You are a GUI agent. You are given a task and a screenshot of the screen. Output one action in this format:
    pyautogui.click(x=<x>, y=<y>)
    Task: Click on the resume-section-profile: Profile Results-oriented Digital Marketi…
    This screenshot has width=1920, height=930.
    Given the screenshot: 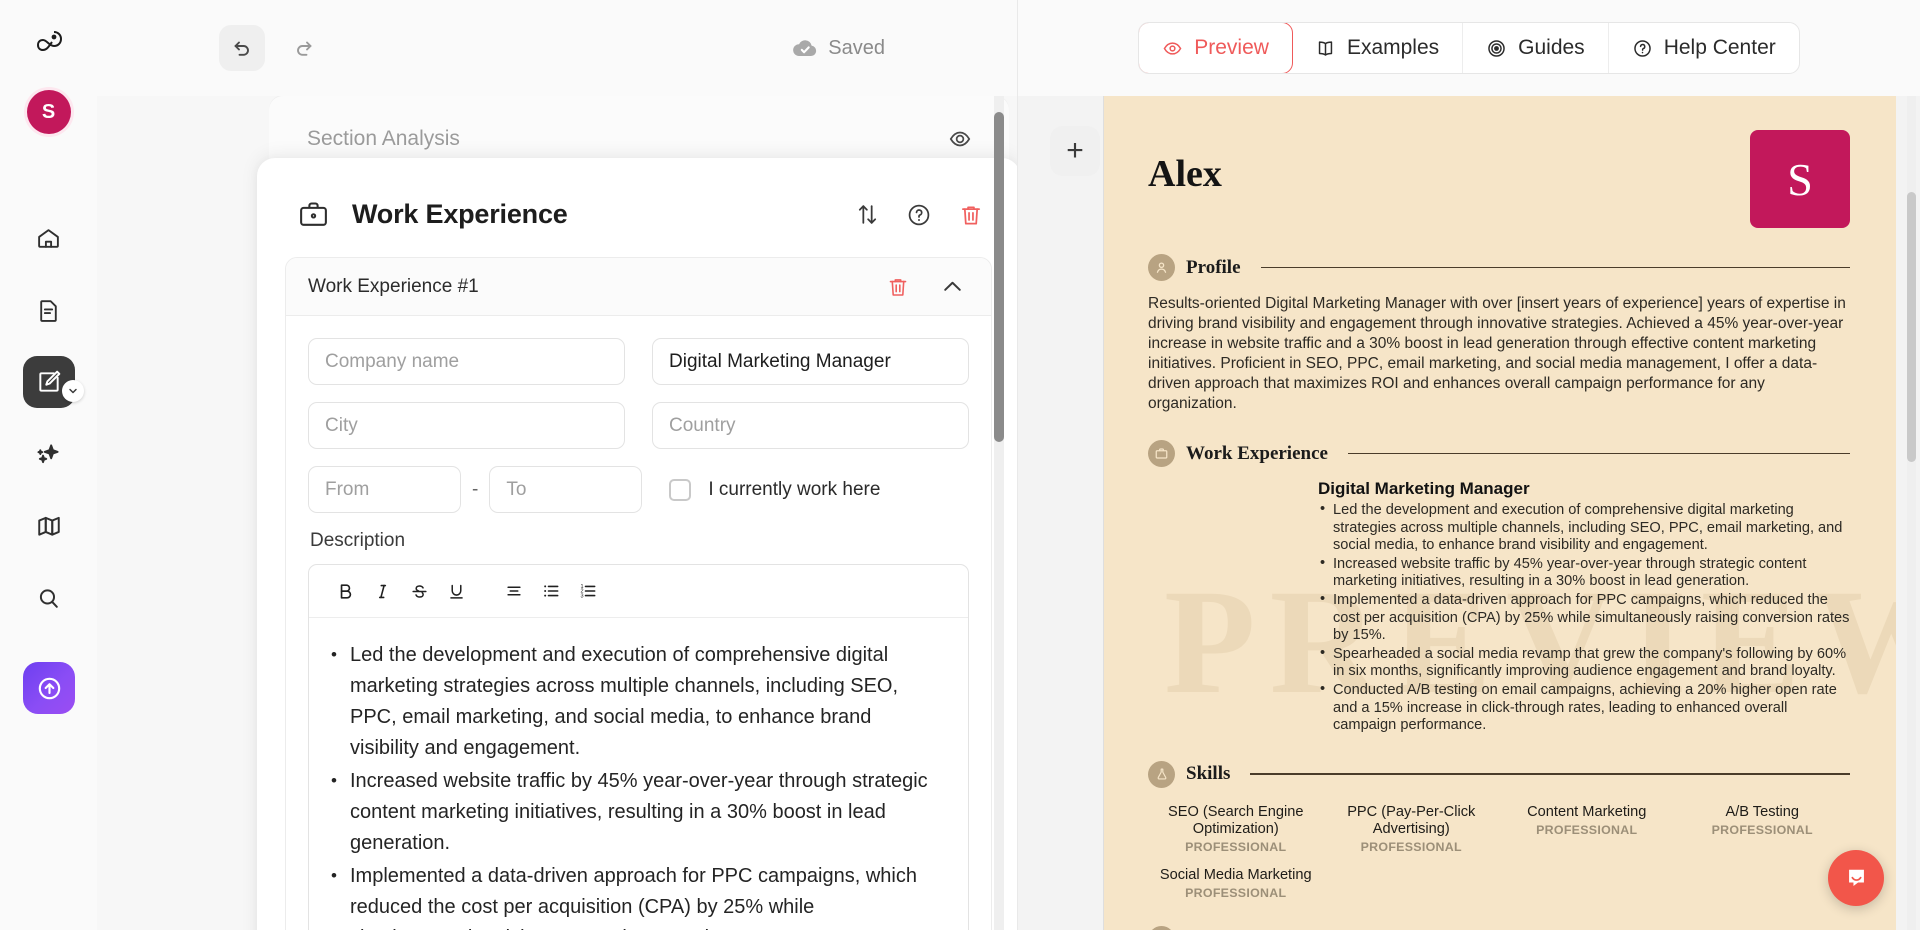 What is the action you would take?
    pyautogui.click(x=1499, y=334)
    